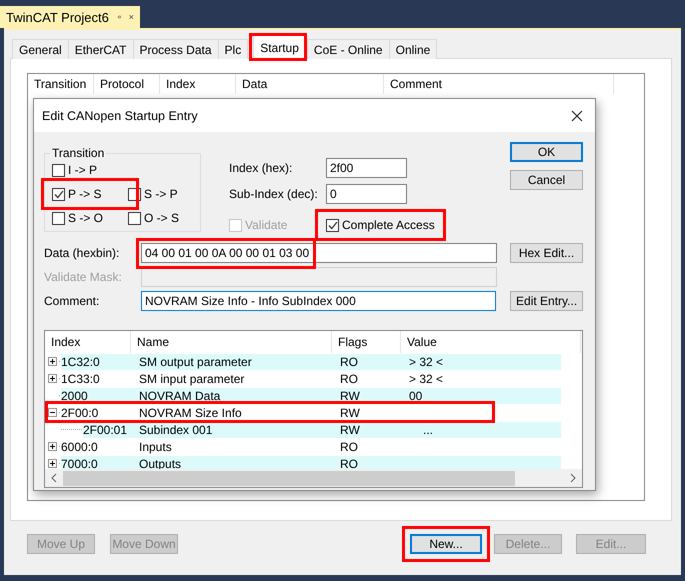 This screenshot has height=581, width=685. I want to click on field-label: Data (hexbin):, so click(82, 253).